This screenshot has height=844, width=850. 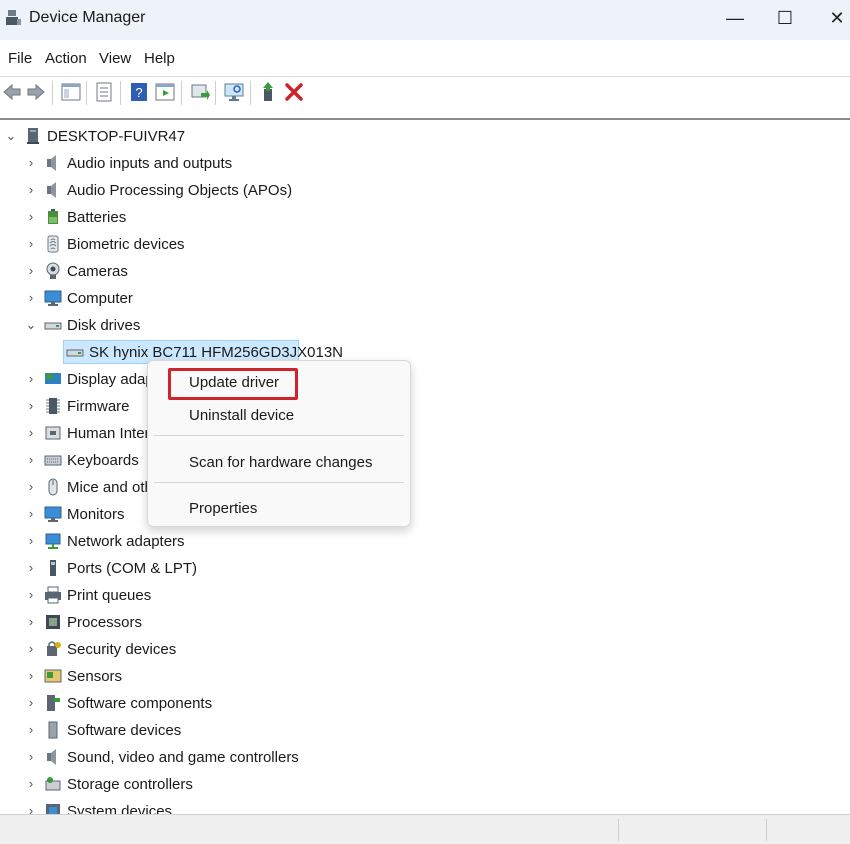 What do you see at coordinates (425, 676) in the screenshot?
I see `tree-category-row: › Sensors` at bounding box center [425, 676].